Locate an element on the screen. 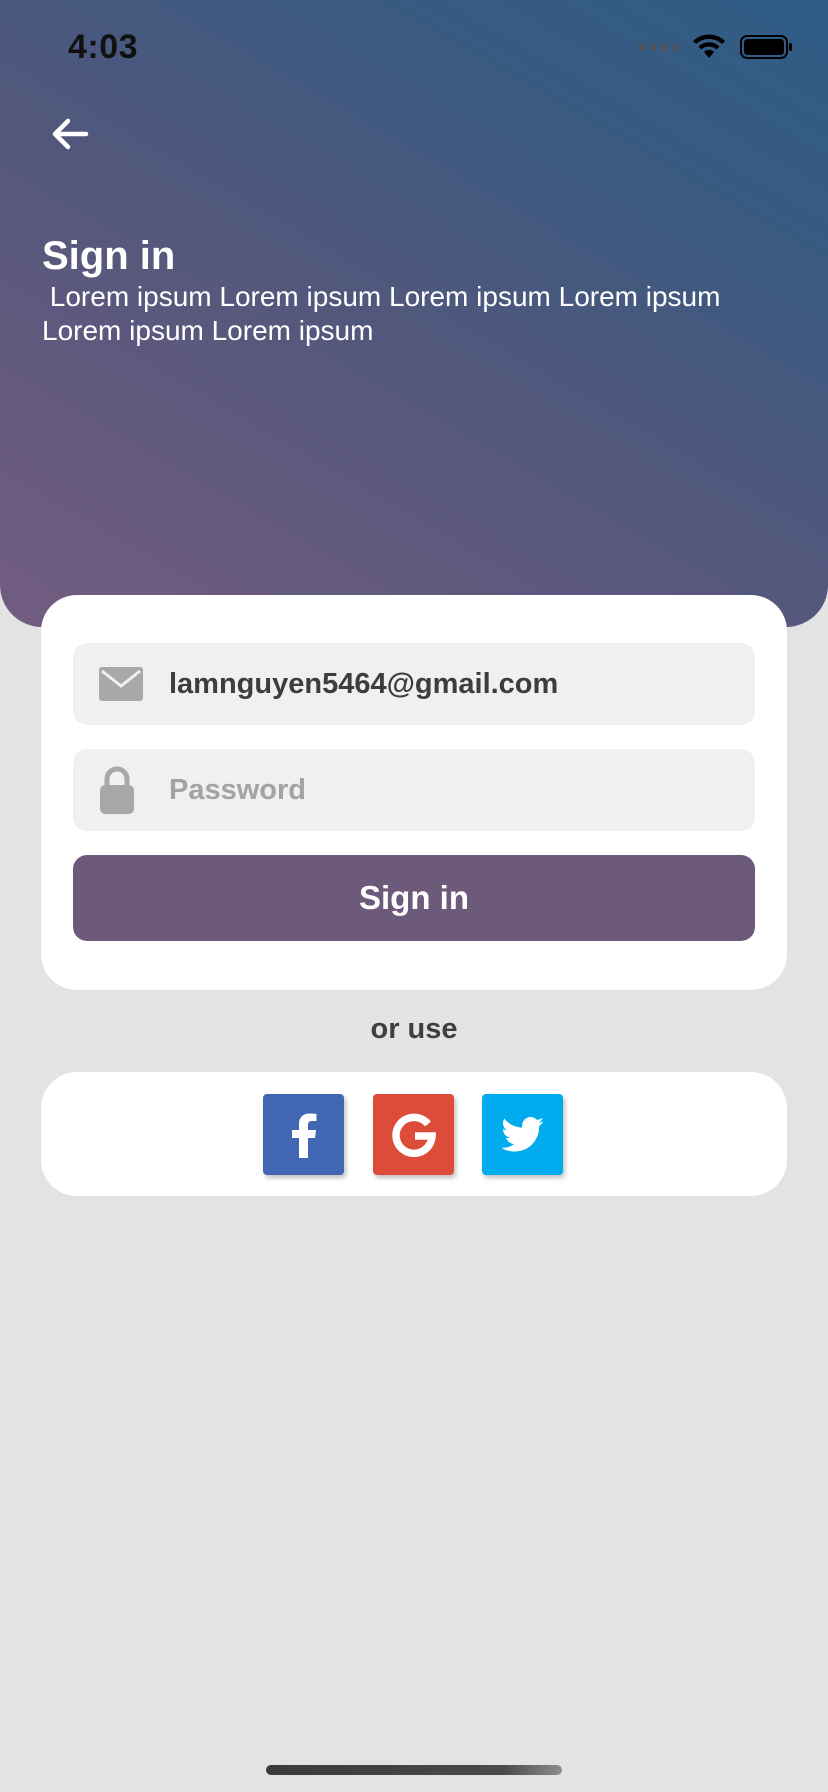 Image resolution: width=828 pixels, height=1792 pixels. status-icons is located at coordinates (716, 47).